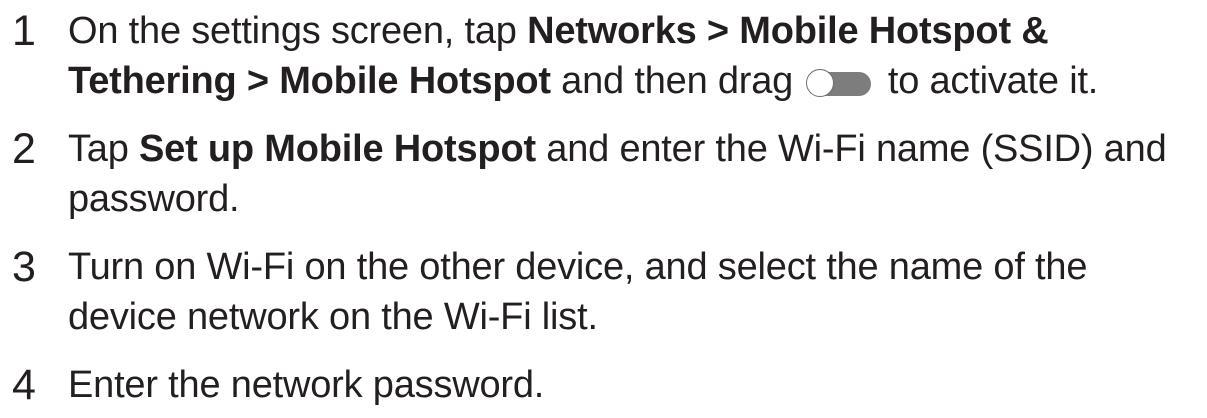 The height and width of the screenshot is (418, 1207). Describe the element at coordinates (298, 31) in the screenshot. I see `step-text: On the settings screen, tap` at that location.